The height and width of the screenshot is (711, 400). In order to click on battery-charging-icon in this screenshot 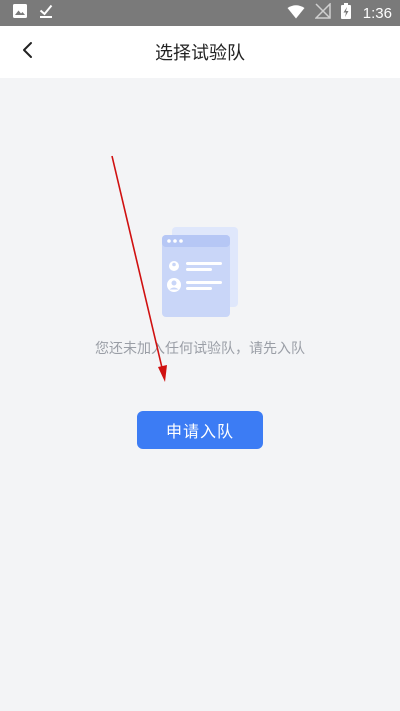, I will do `click(345, 13)`.